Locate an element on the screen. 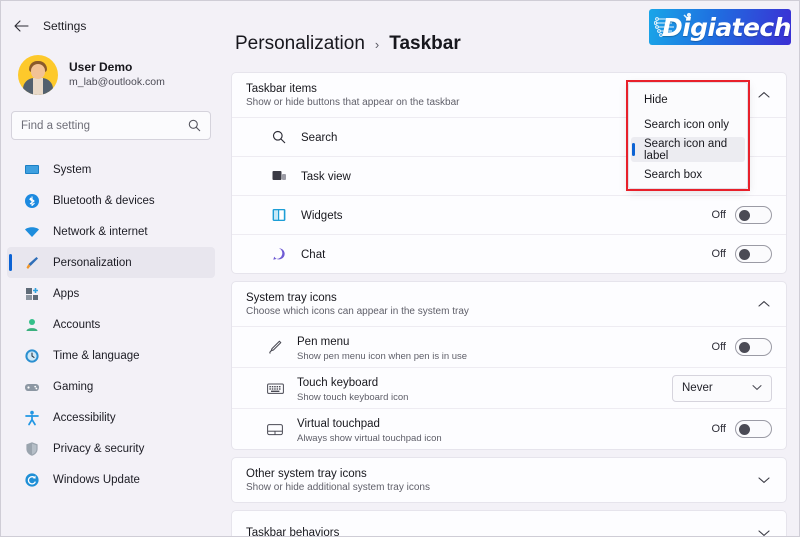 This screenshot has width=800, height=537. chat-icon is located at coordinates (279, 254).